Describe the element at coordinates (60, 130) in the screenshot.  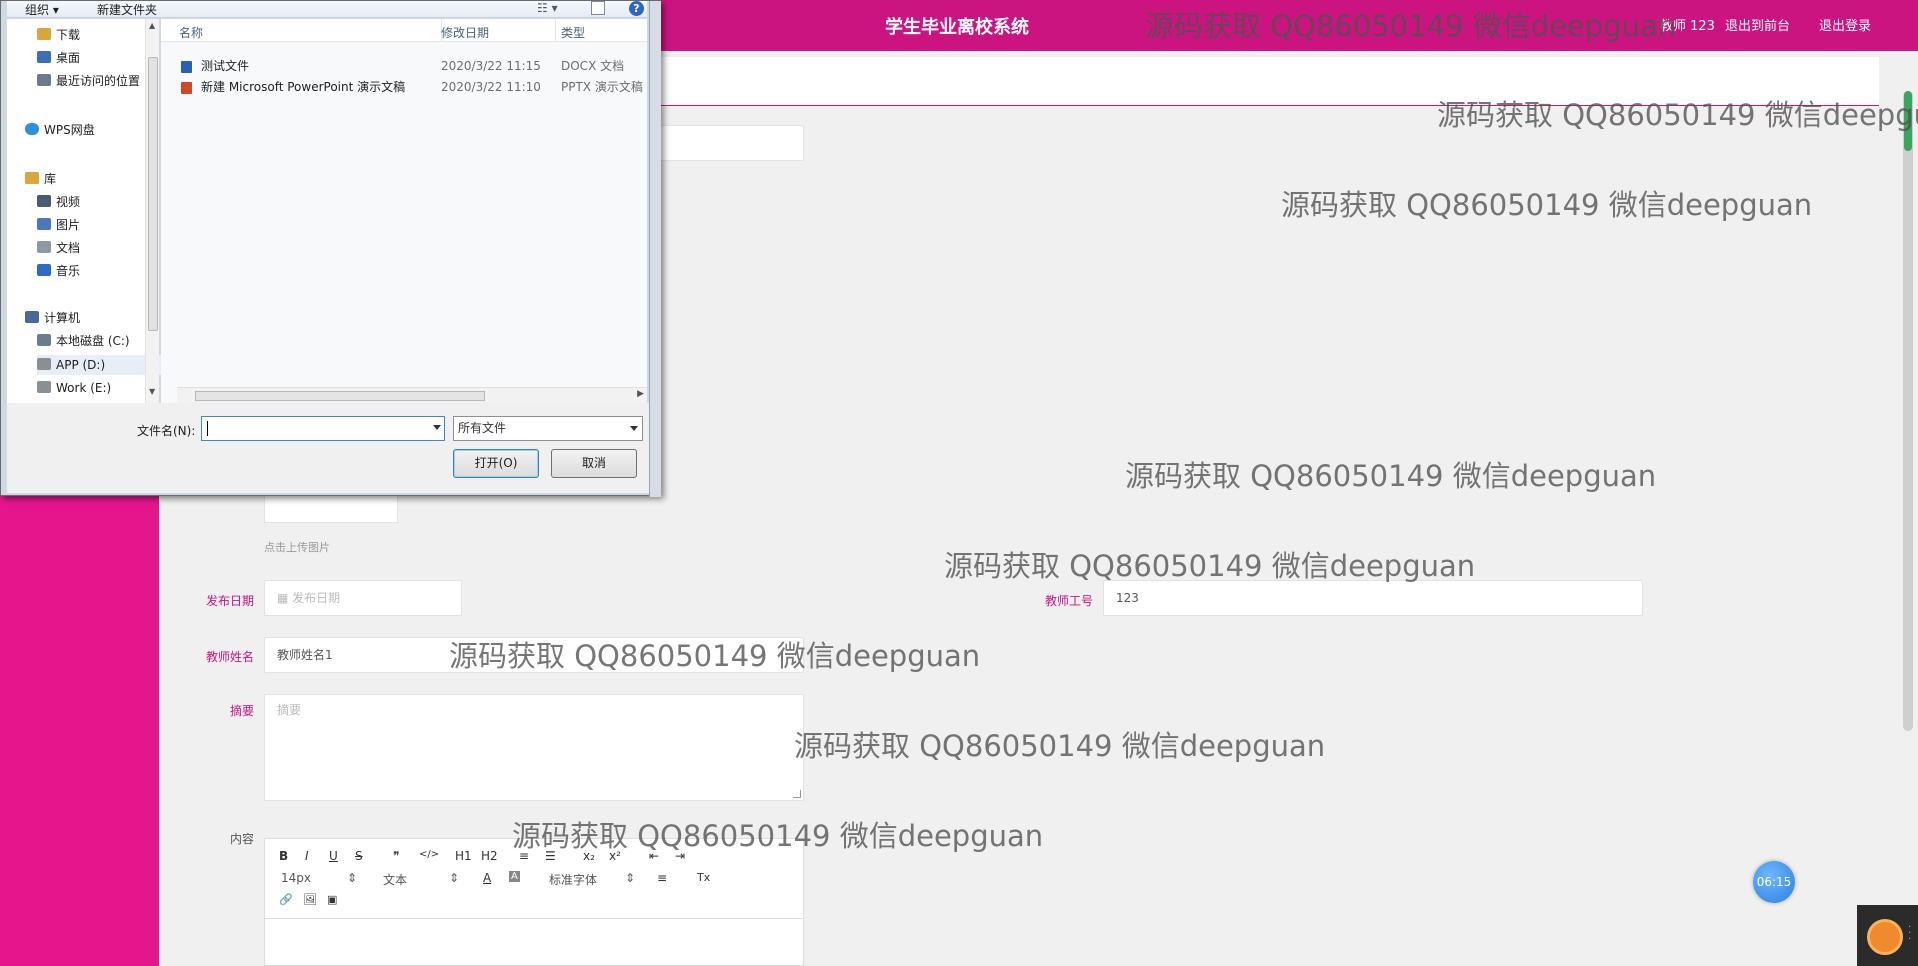
I see `nav-item: WPS网盘` at that location.